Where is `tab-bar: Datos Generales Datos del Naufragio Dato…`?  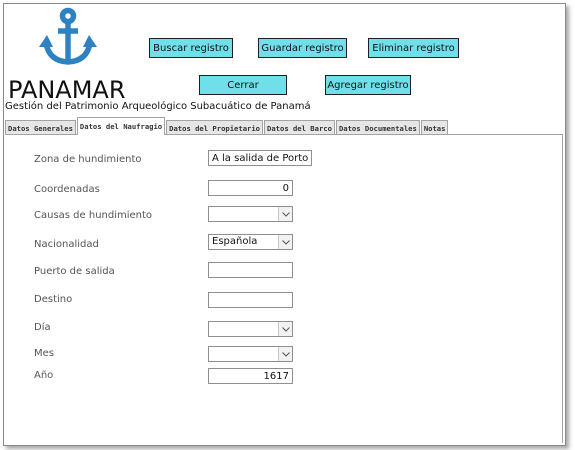 tab-bar: Datos Generales Datos del Naufragio Dato… is located at coordinates (227, 126).